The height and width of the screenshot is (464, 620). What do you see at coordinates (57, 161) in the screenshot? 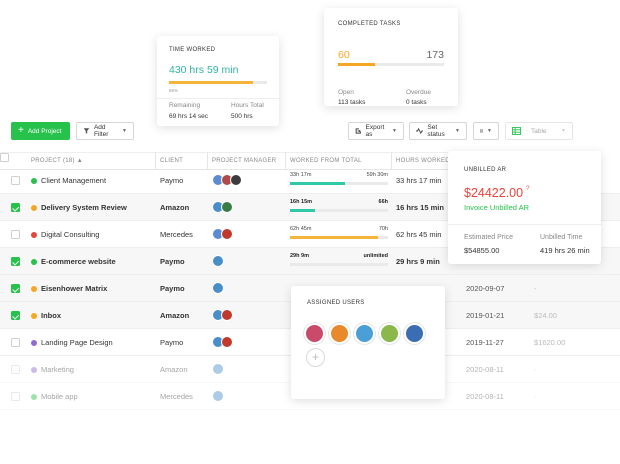
I see `header-project: PROJECT (18) ▲` at bounding box center [57, 161].